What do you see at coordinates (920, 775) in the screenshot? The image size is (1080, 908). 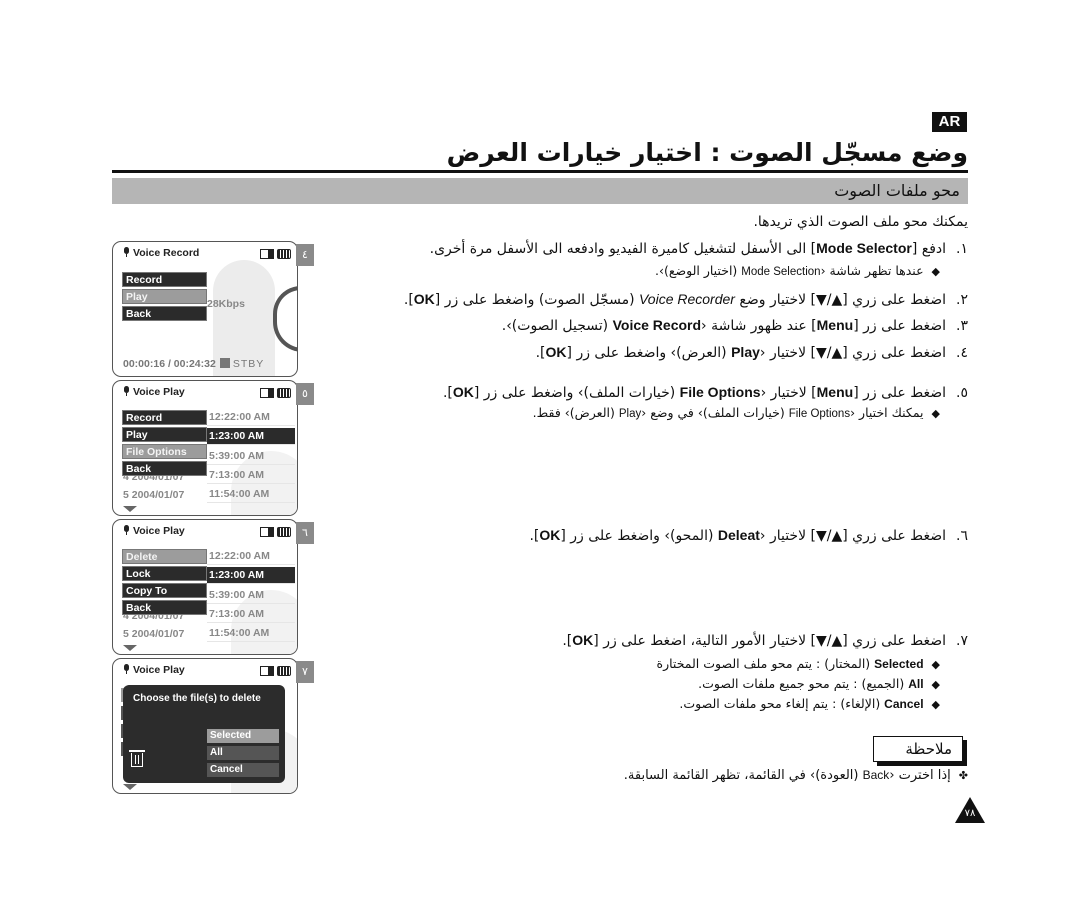 I see `note-text-part: إذا اخترت ‹` at bounding box center [920, 775].